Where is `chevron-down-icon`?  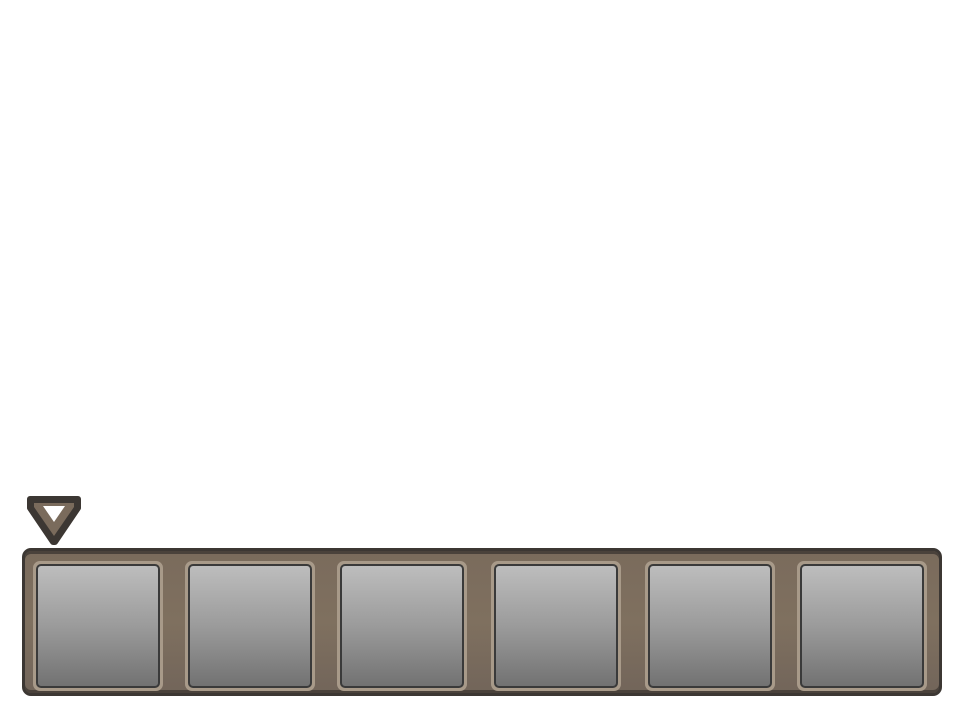
chevron-down-icon is located at coordinates (54, 520).